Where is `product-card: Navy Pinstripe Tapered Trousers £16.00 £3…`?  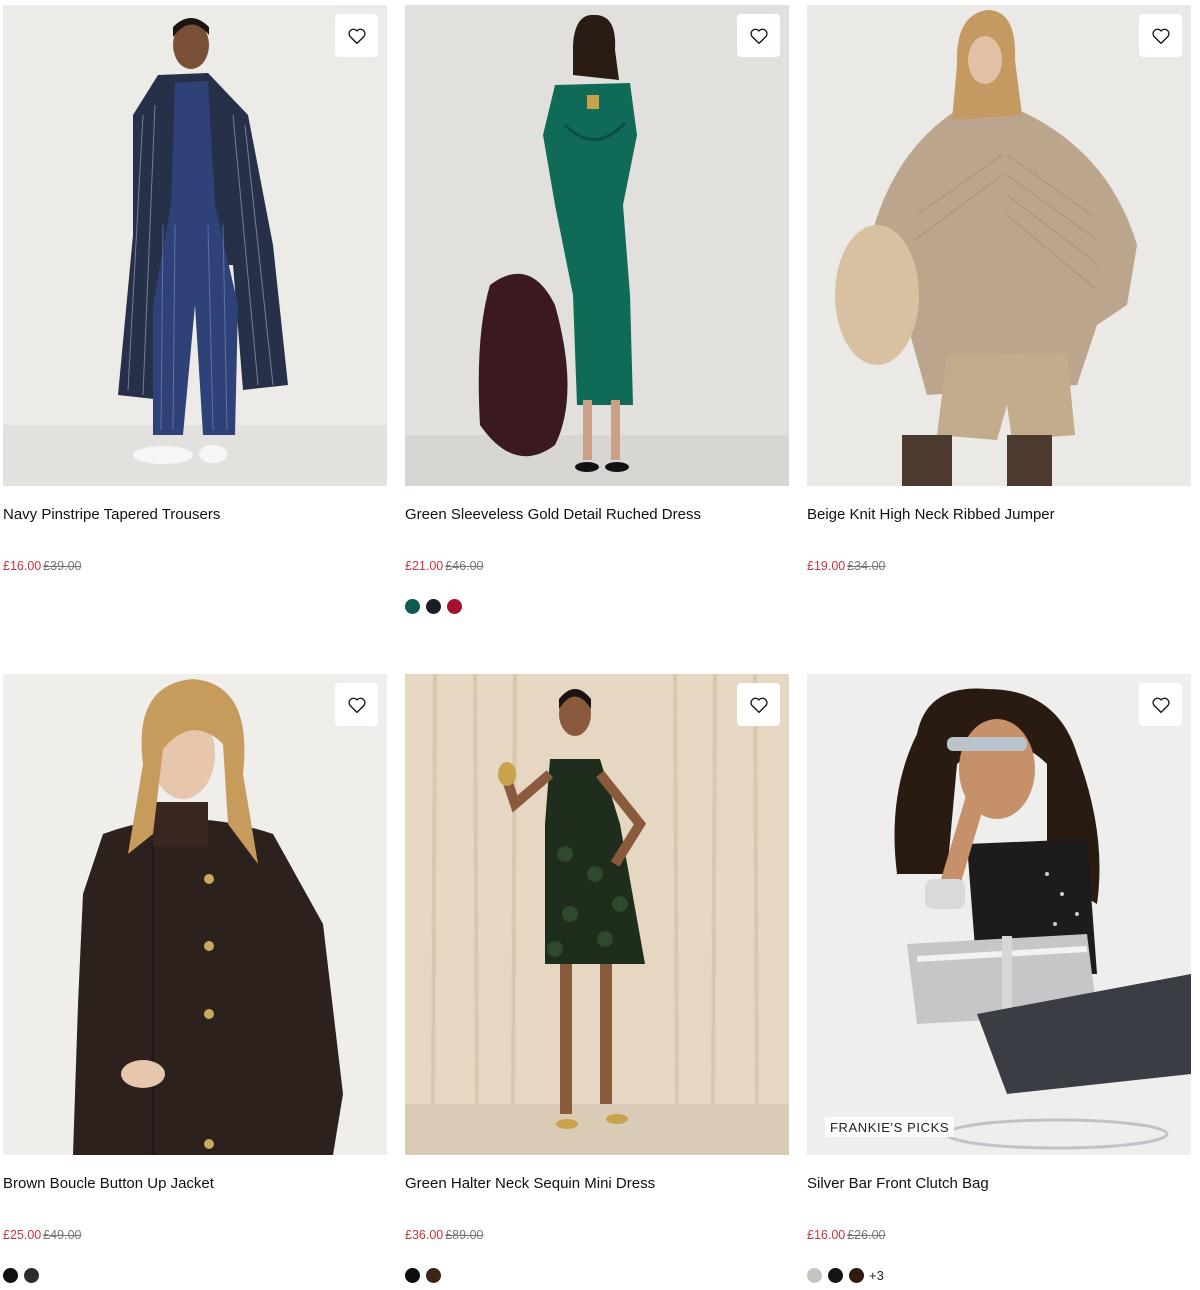 product-card: Navy Pinstripe Tapered Trousers £16.00 £3… is located at coordinates (195, 289).